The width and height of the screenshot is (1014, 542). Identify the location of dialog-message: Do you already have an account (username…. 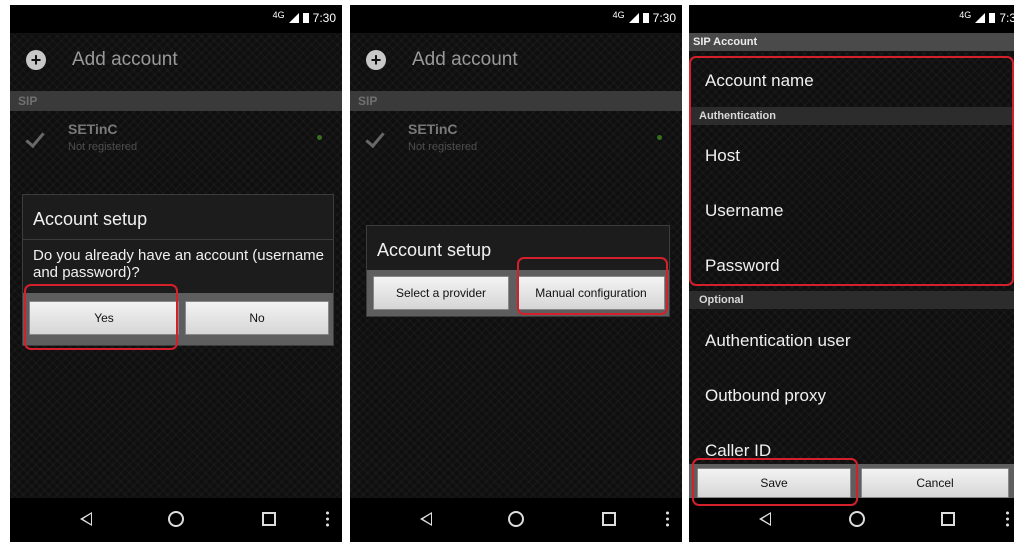
(179, 264).